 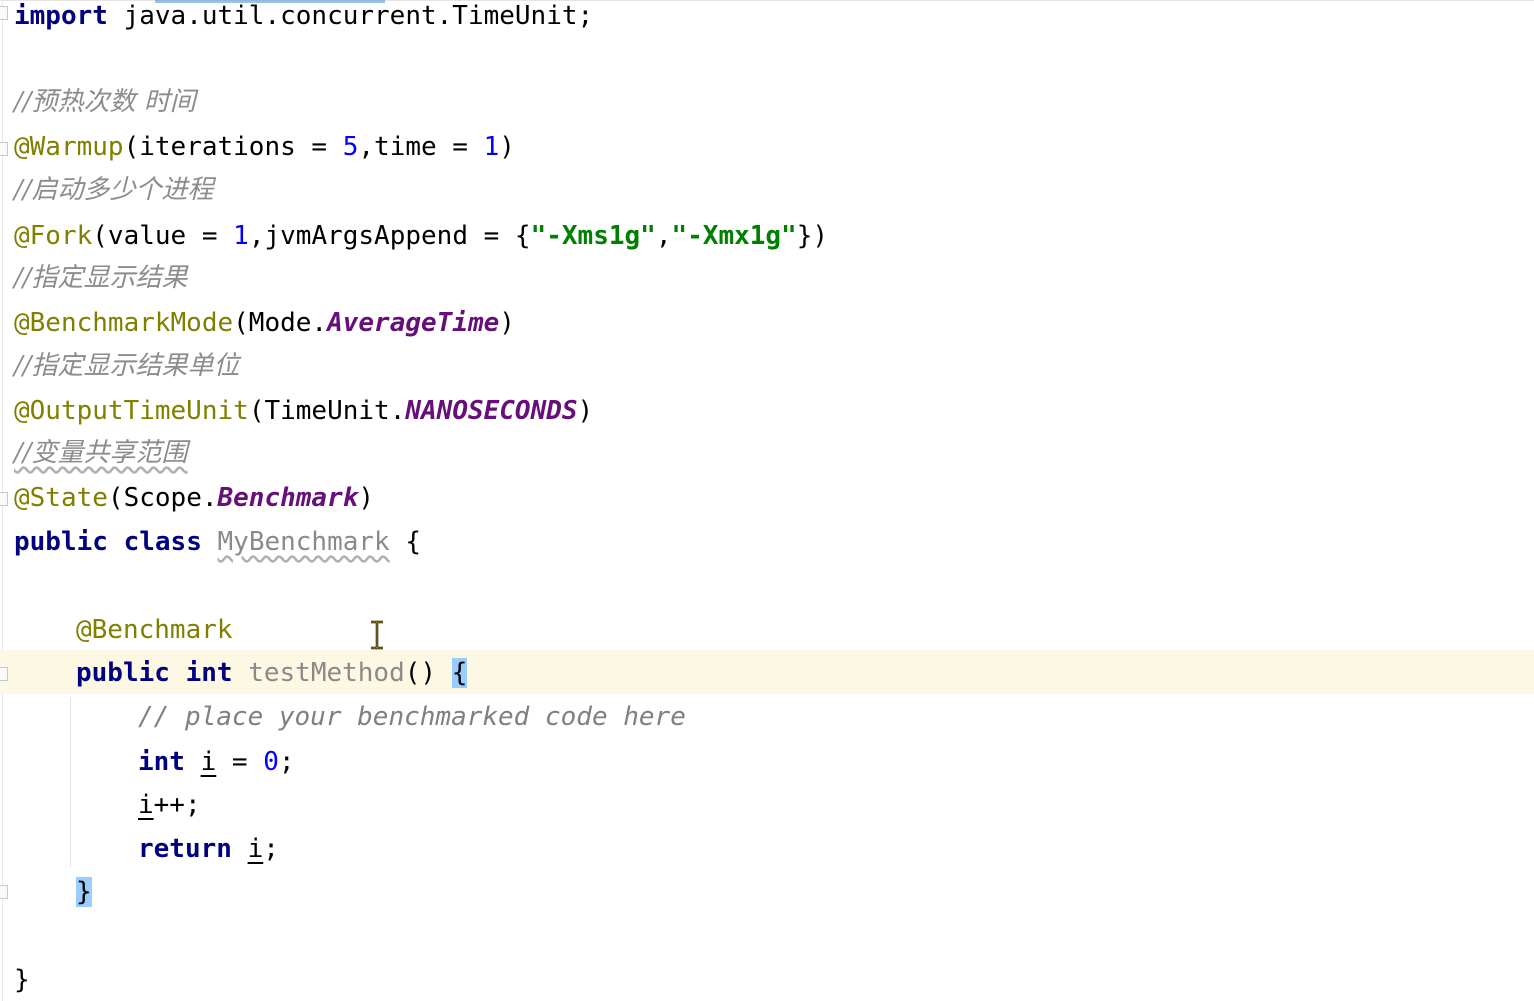 What do you see at coordinates (327, 411) in the screenshot?
I see `code-text: (TimeUnit.` at bounding box center [327, 411].